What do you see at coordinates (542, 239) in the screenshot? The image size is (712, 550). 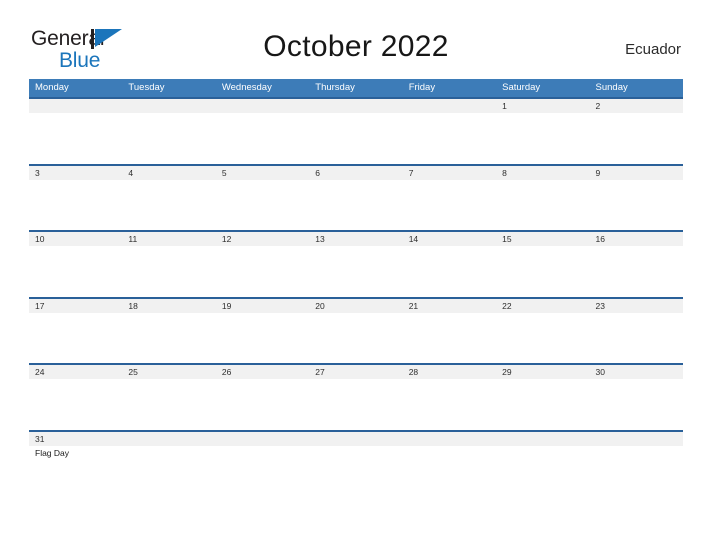 I see `day-number: 15` at bounding box center [542, 239].